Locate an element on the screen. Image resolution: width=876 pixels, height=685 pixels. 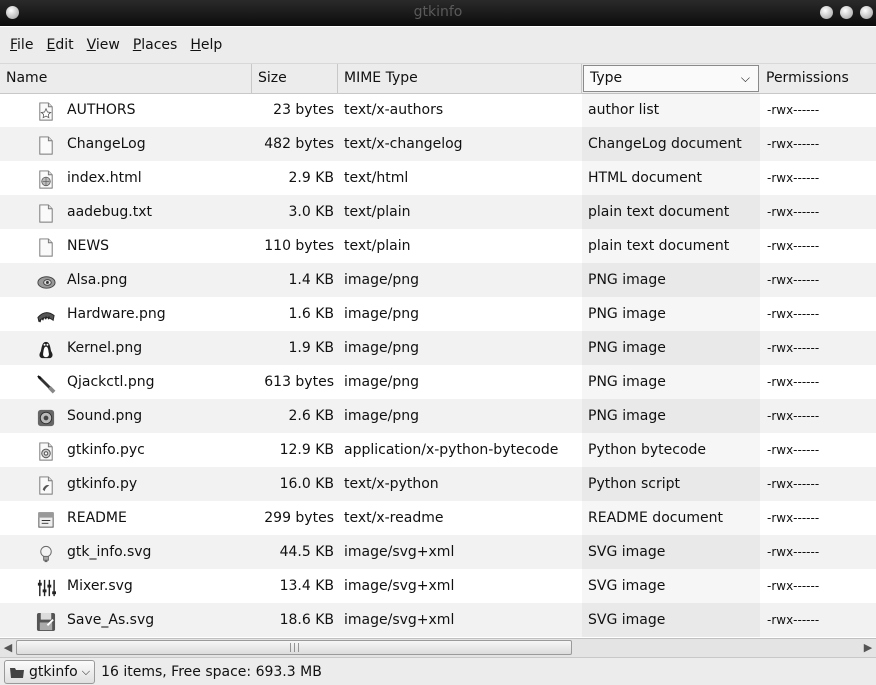
file-size: 1.9 KB is located at coordinates (311, 348).